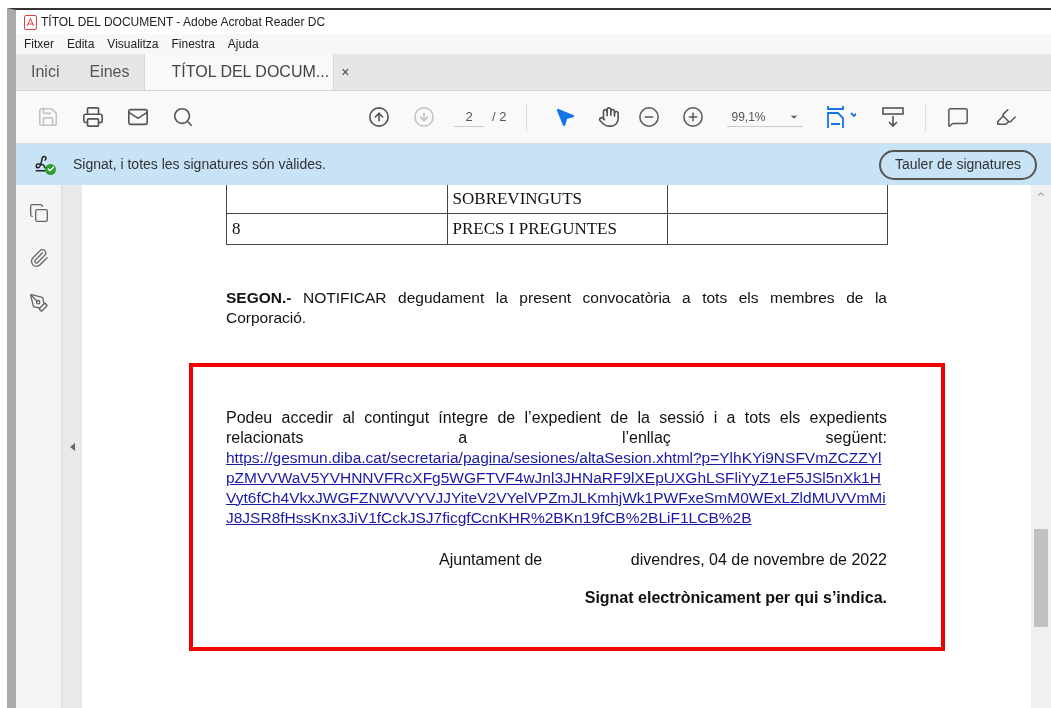 The image size is (1051, 708). What do you see at coordinates (758, 559) in the screenshot?
I see `date-text: divendres, 04 de novembre de 2022` at bounding box center [758, 559].